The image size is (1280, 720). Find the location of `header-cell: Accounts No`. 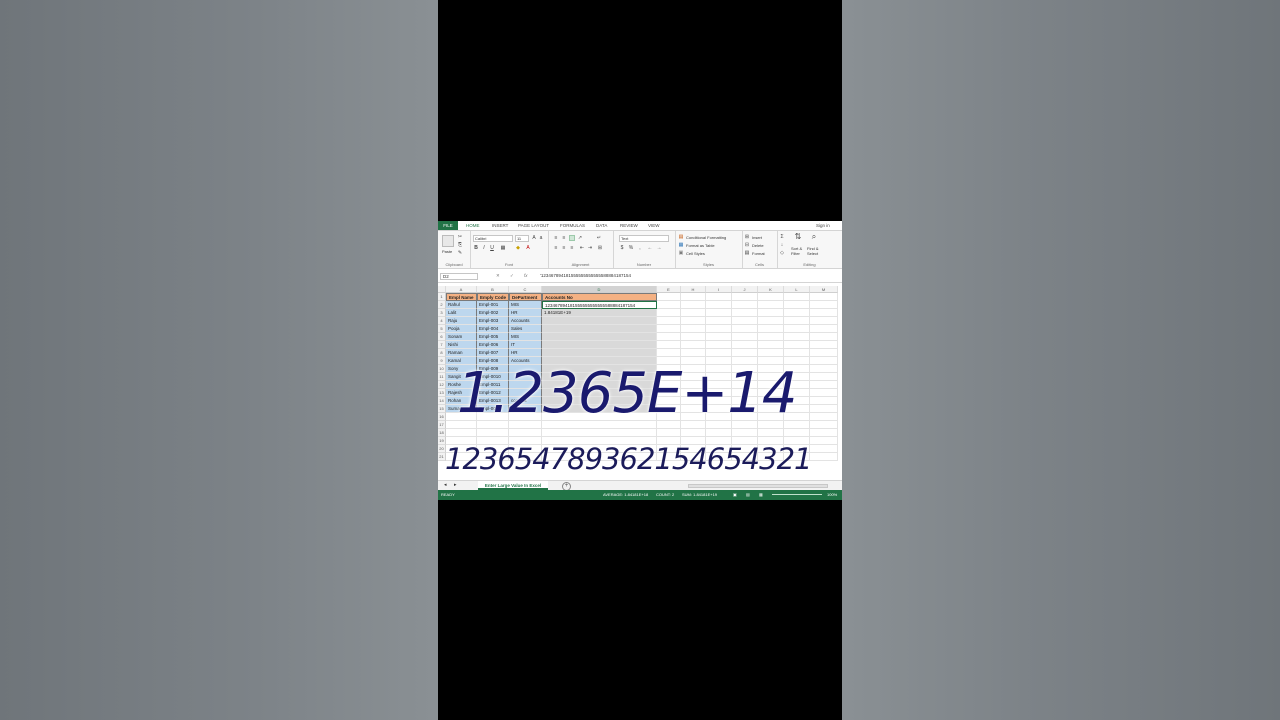

header-cell: Accounts No is located at coordinates (599, 297).